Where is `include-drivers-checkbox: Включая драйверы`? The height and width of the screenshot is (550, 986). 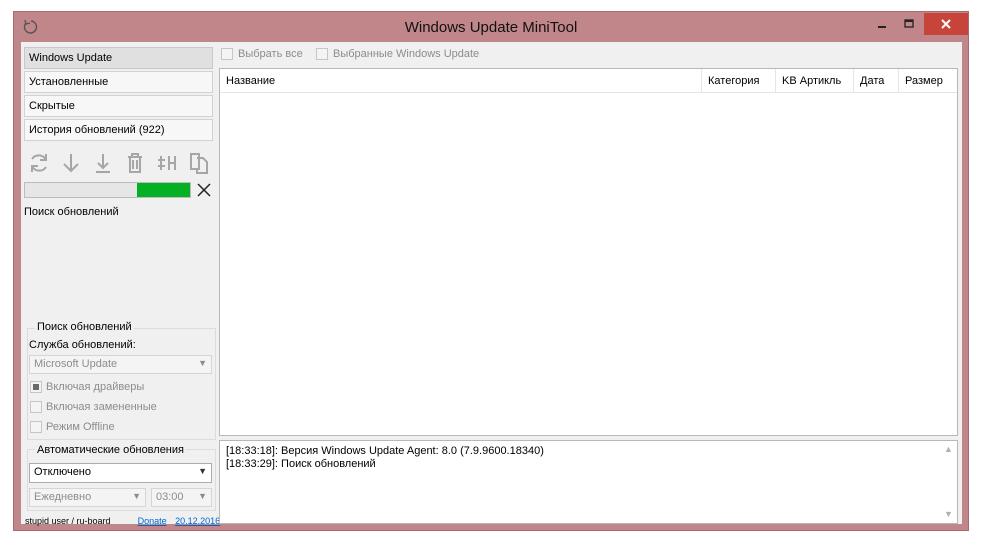 include-drivers-checkbox: Включая драйверы is located at coordinates (87, 387).